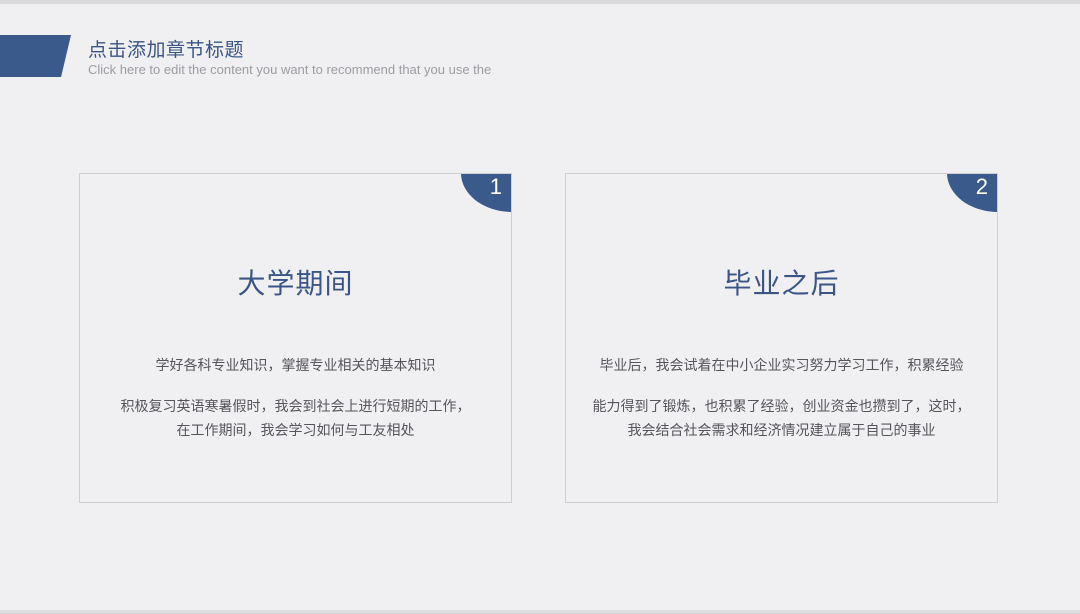  What do you see at coordinates (295, 282) in the screenshot?
I see `card-title: 大学期间` at bounding box center [295, 282].